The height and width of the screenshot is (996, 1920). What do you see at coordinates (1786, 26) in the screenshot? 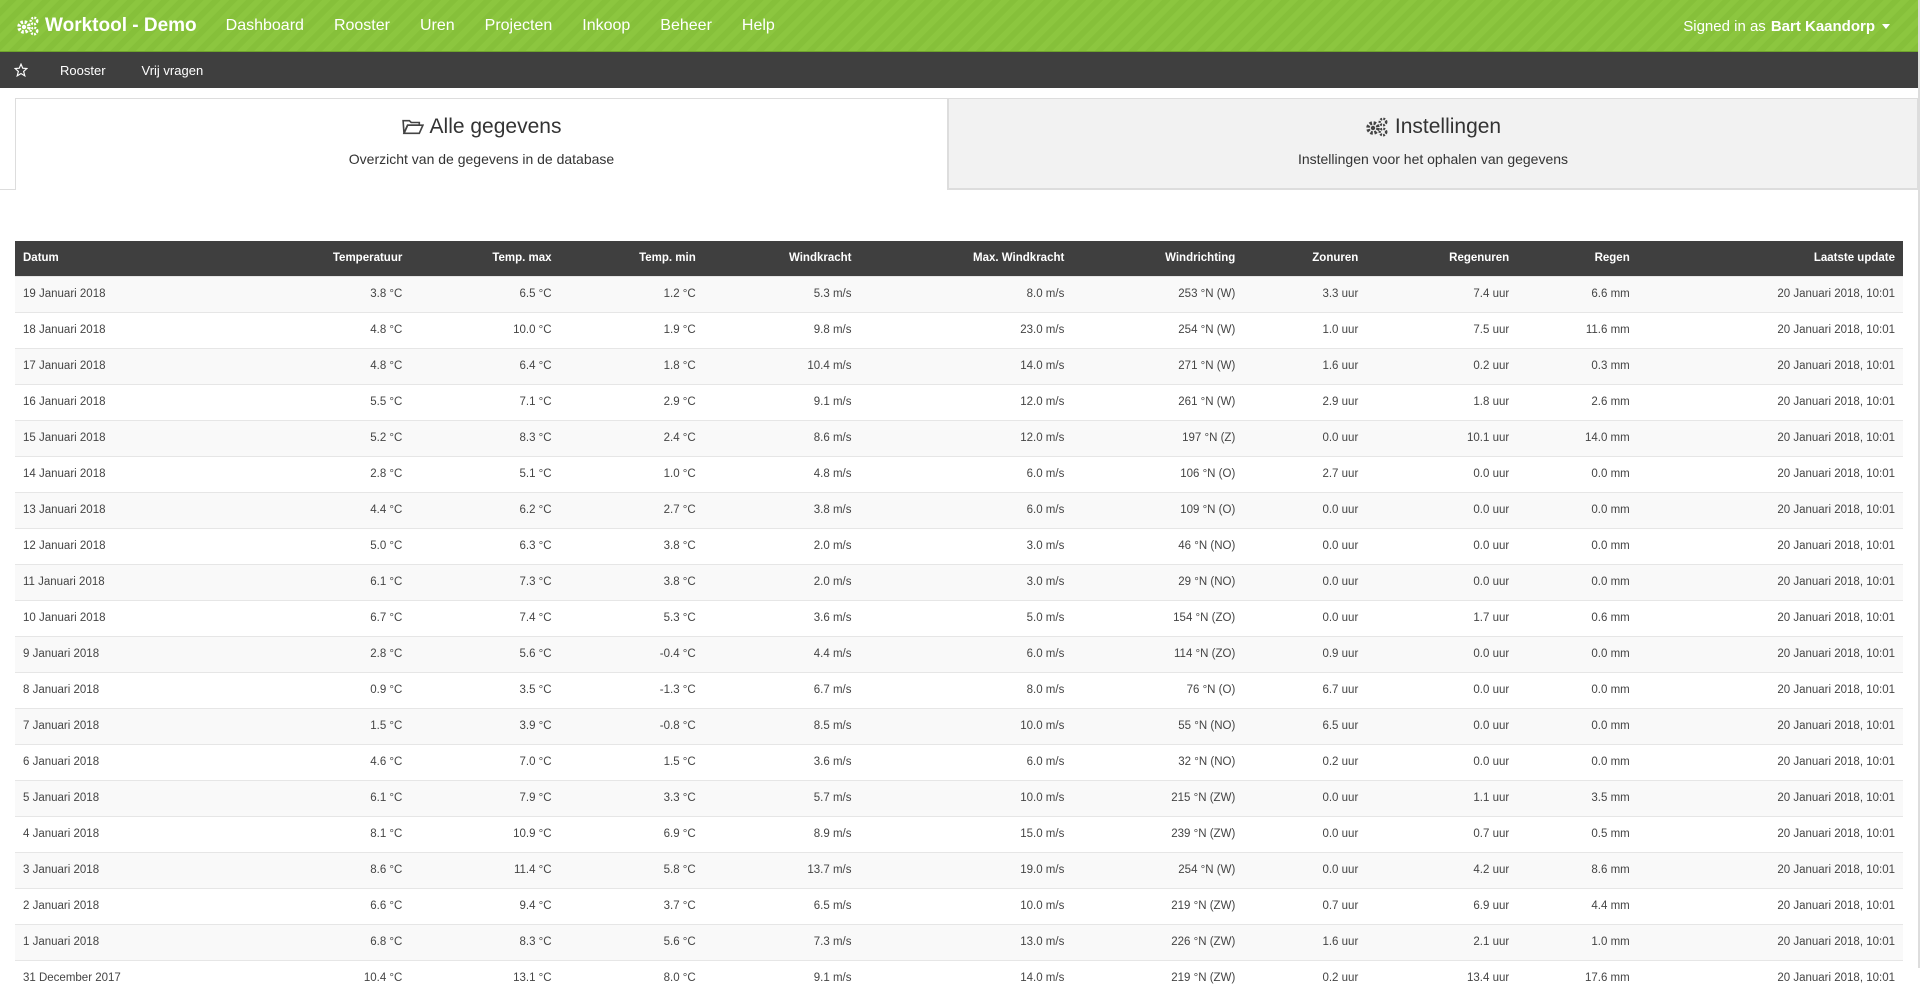
I see `user-menu: Signed in as Bart Kaandorp` at bounding box center [1786, 26].